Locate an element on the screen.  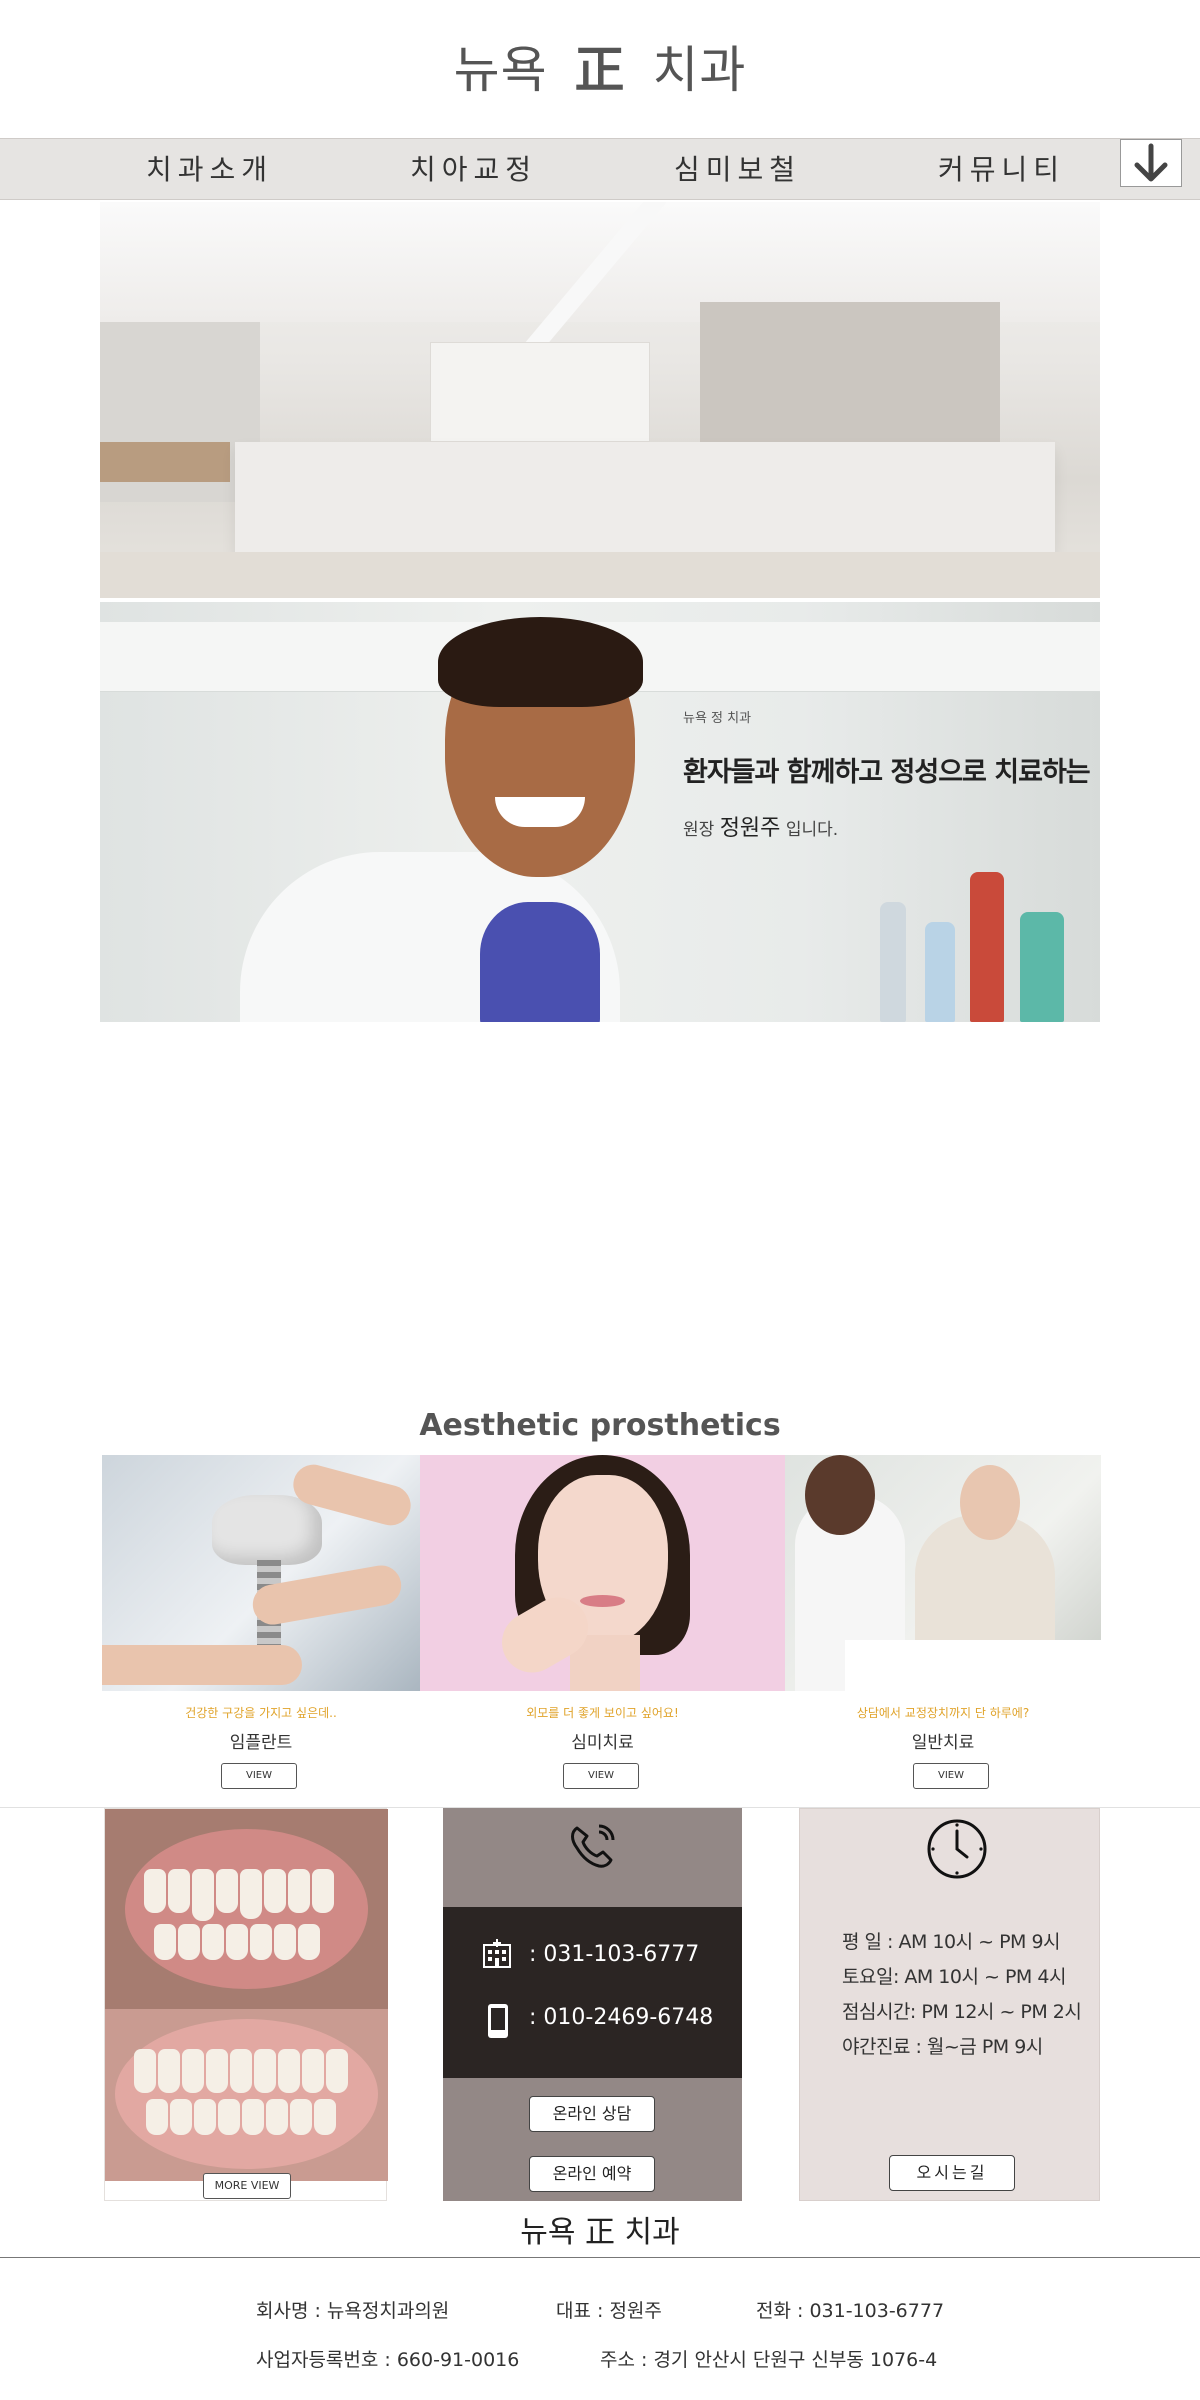
footer-ceo: 대표 : 정원주 is located at coordinates (609, 2311).